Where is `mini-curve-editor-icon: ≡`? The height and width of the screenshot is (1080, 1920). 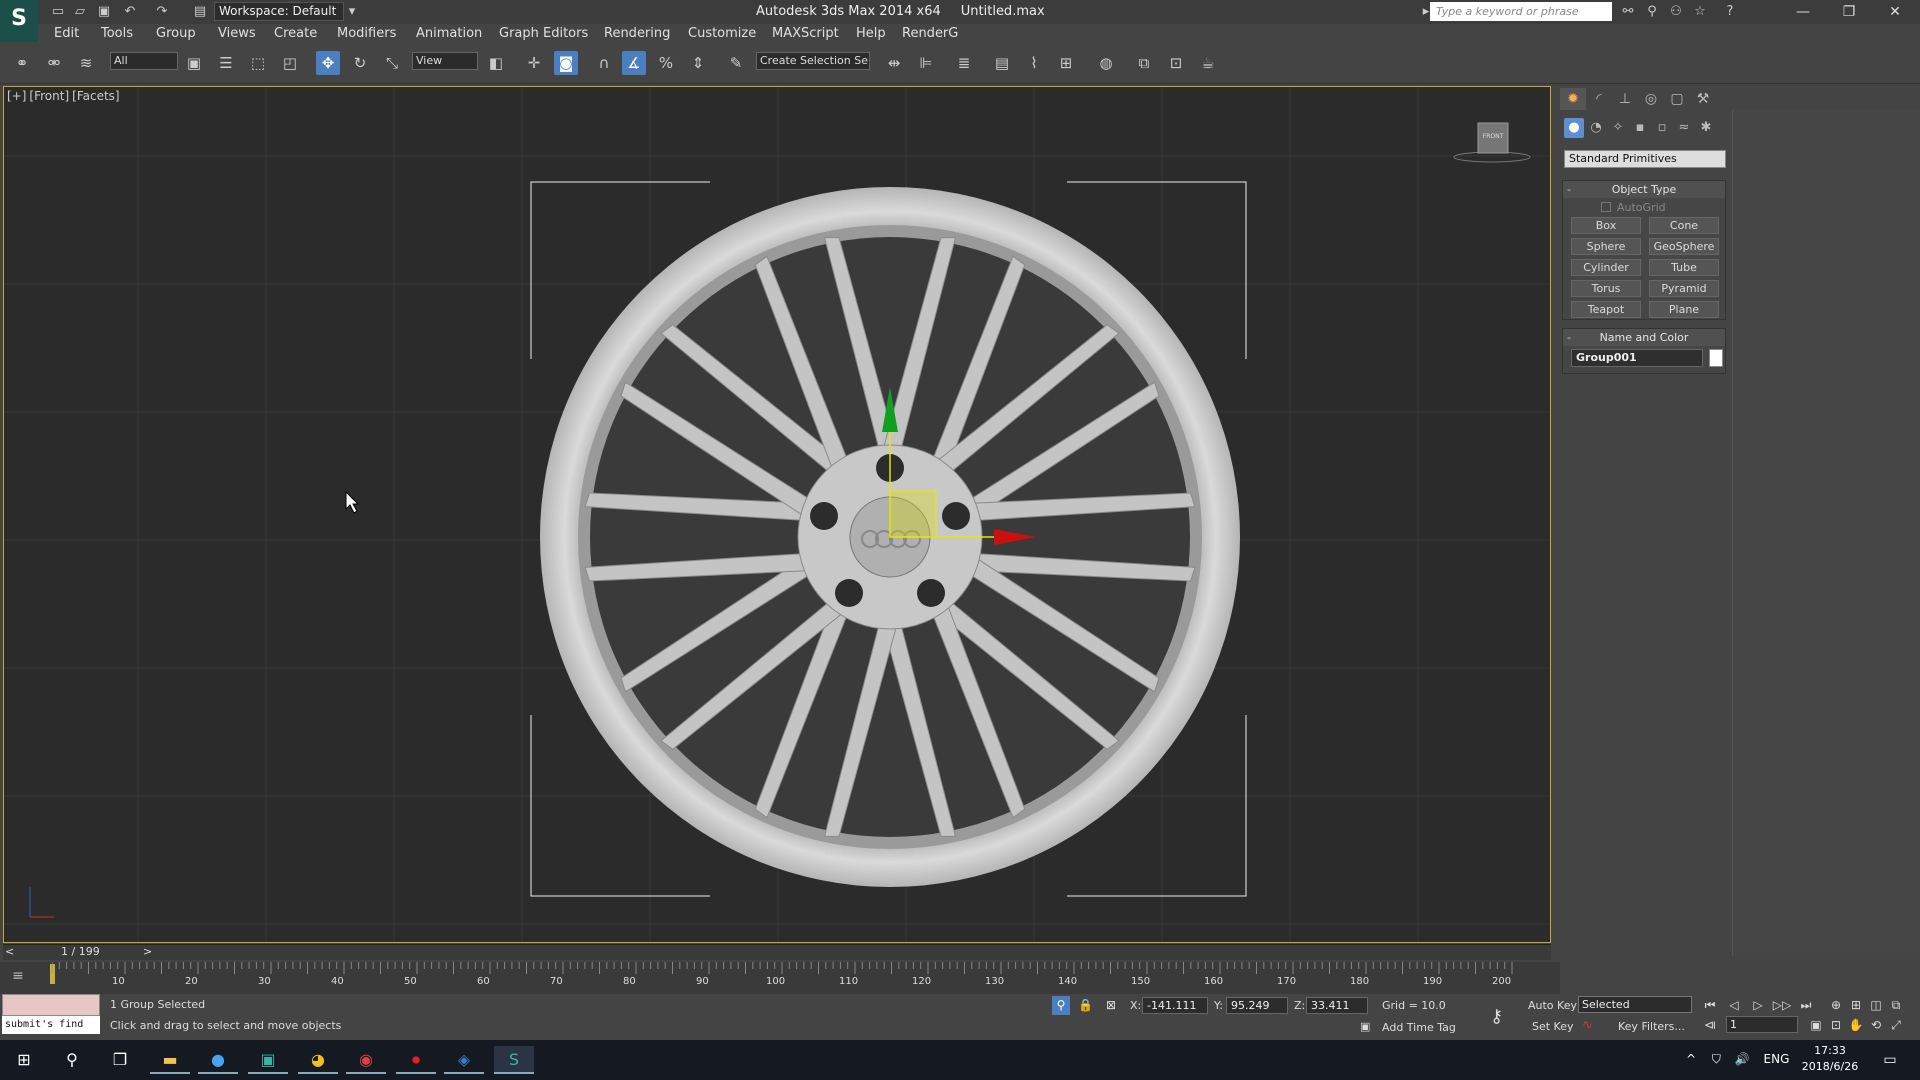 mini-curve-editor-icon: ≡ is located at coordinates (18, 976).